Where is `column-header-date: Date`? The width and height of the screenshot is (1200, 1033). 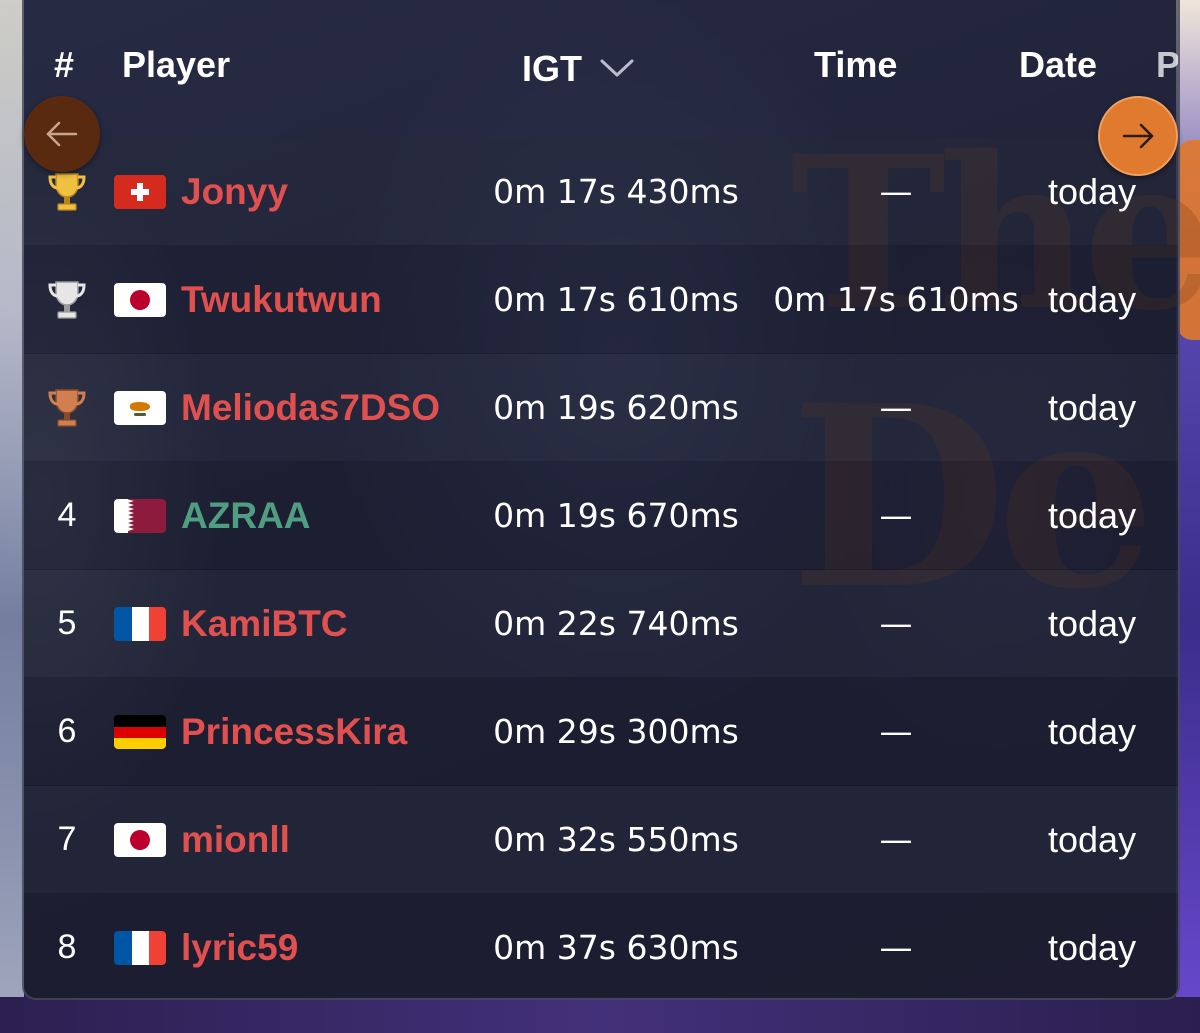 column-header-date: Date is located at coordinates (1058, 65).